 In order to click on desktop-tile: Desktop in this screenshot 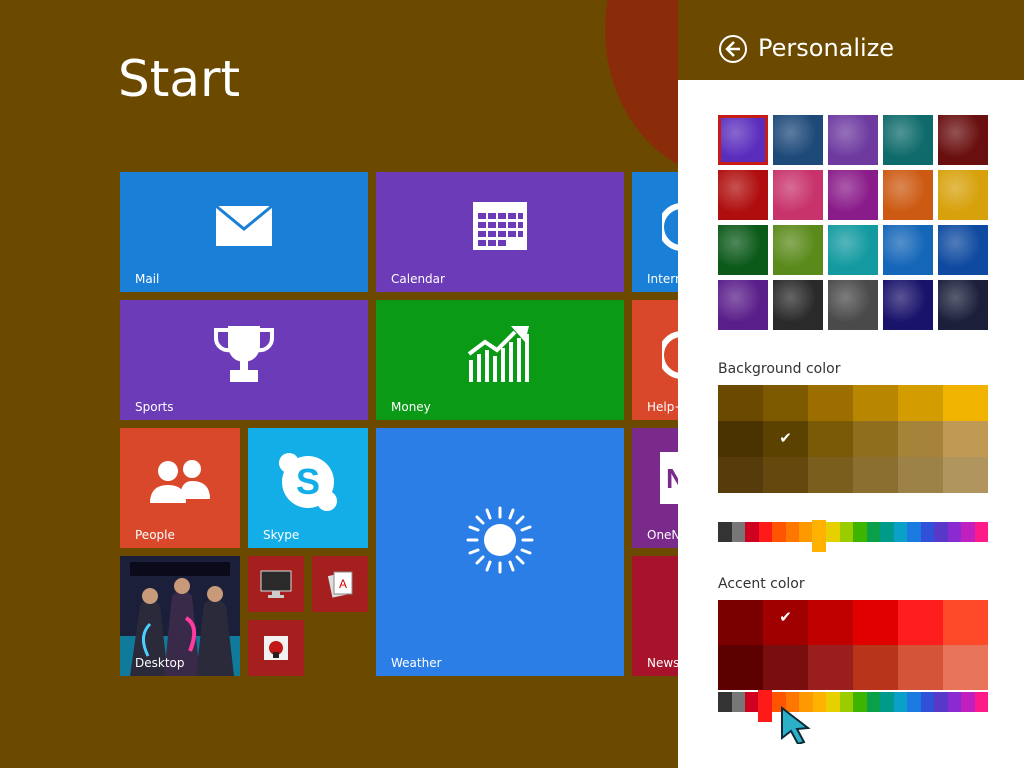, I will do `click(180, 616)`.